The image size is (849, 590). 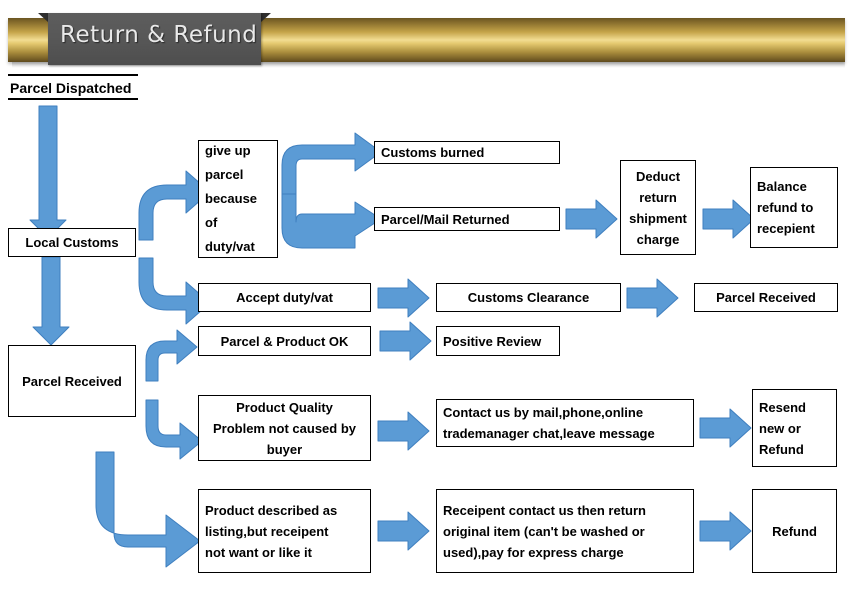 What do you see at coordinates (544, 510) in the screenshot?
I see `node-label-line: Receipent contact us then return` at bounding box center [544, 510].